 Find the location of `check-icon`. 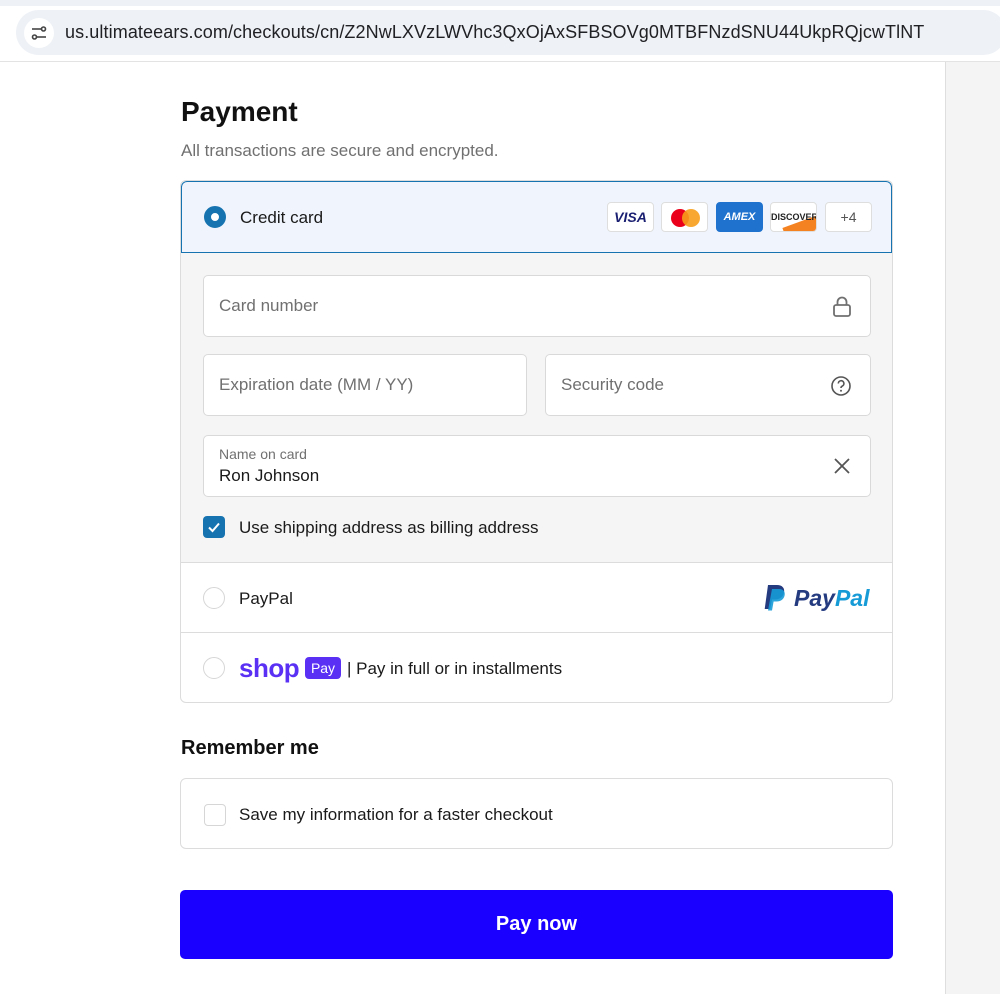

check-icon is located at coordinates (214, 527).